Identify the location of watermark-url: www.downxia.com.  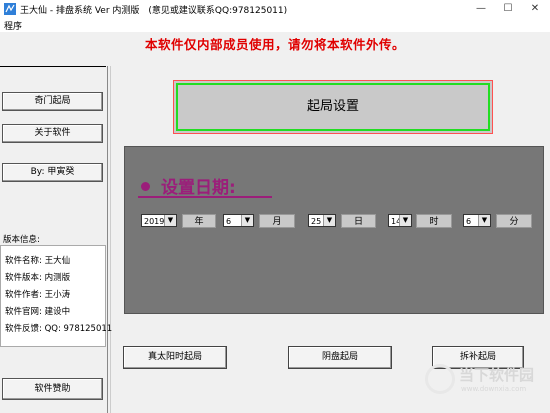
(494, 389).